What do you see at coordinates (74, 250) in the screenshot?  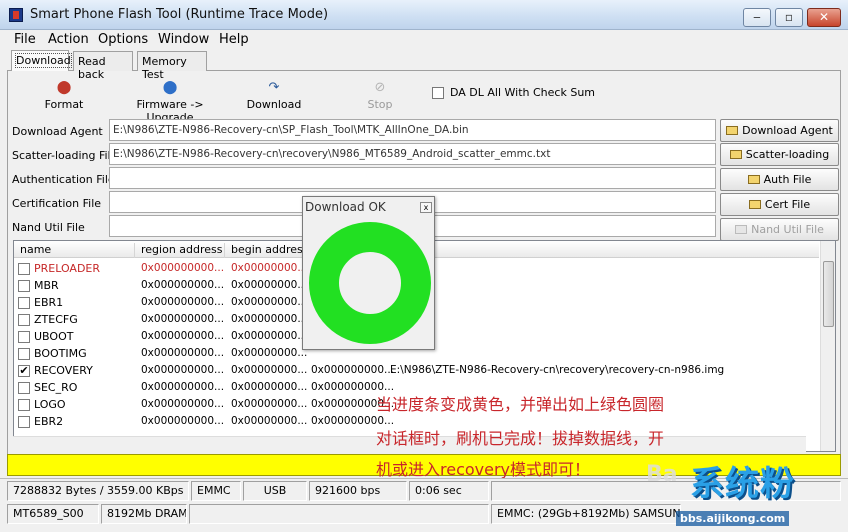 I see `column-name: name` at bounding box center [74, 250].